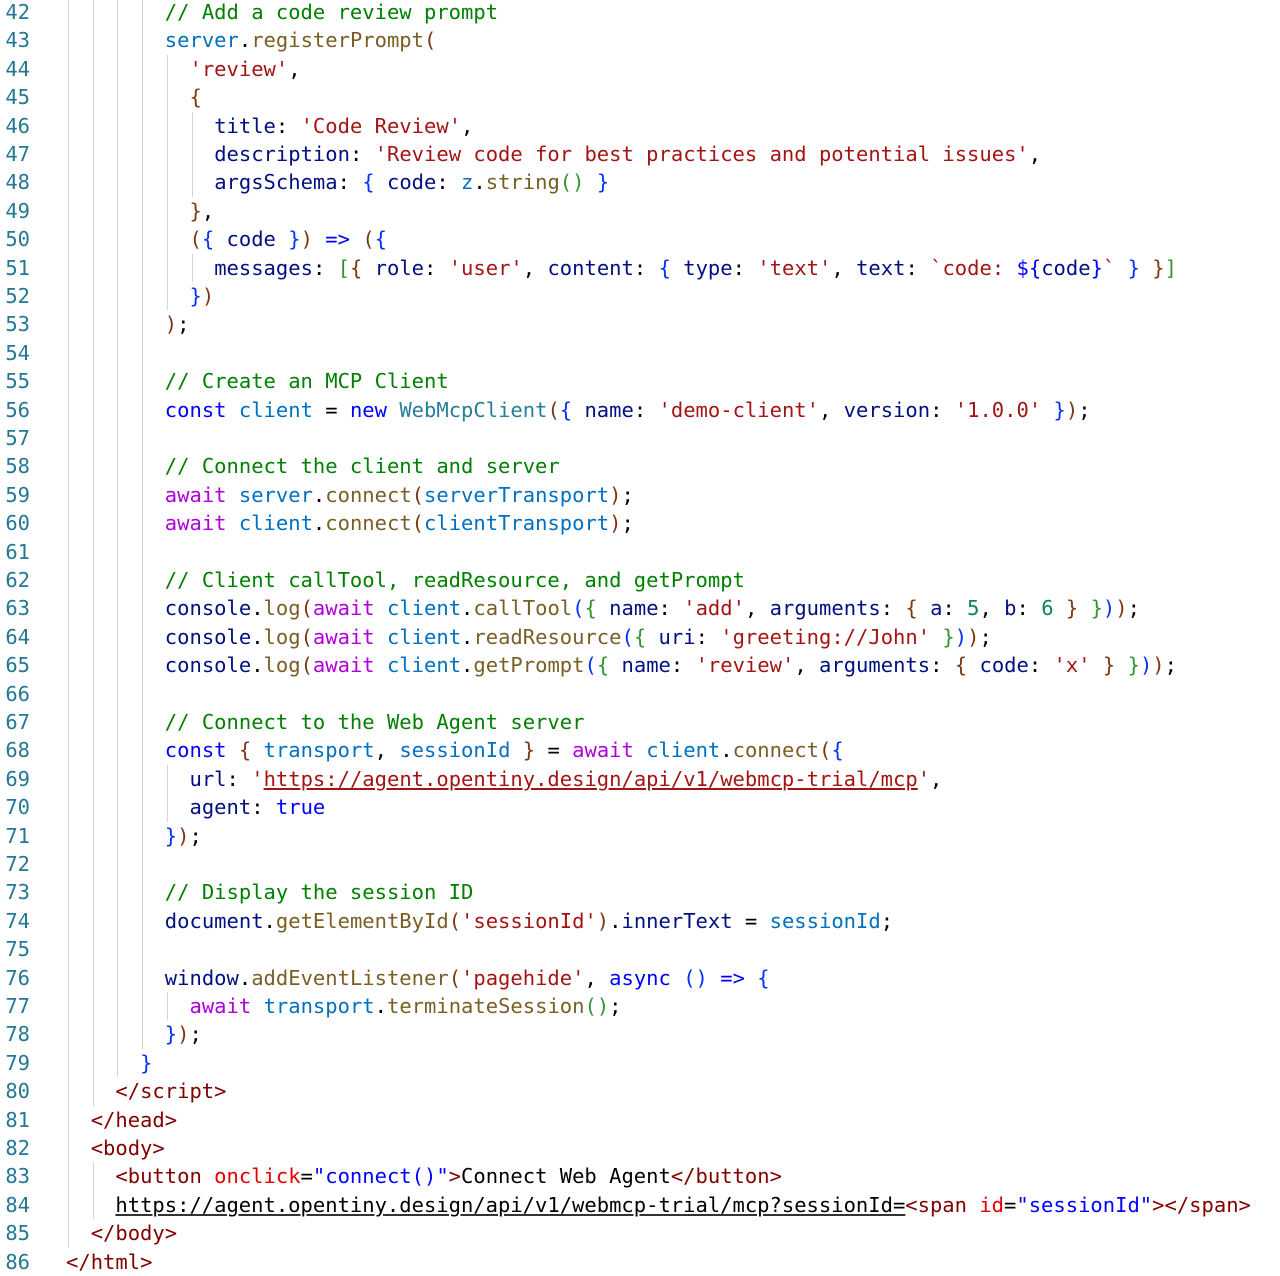  Describe the element at coordinates (640, 125) in the screenshot. I see `code-line: 46 title: 'Code Review',` at that location.